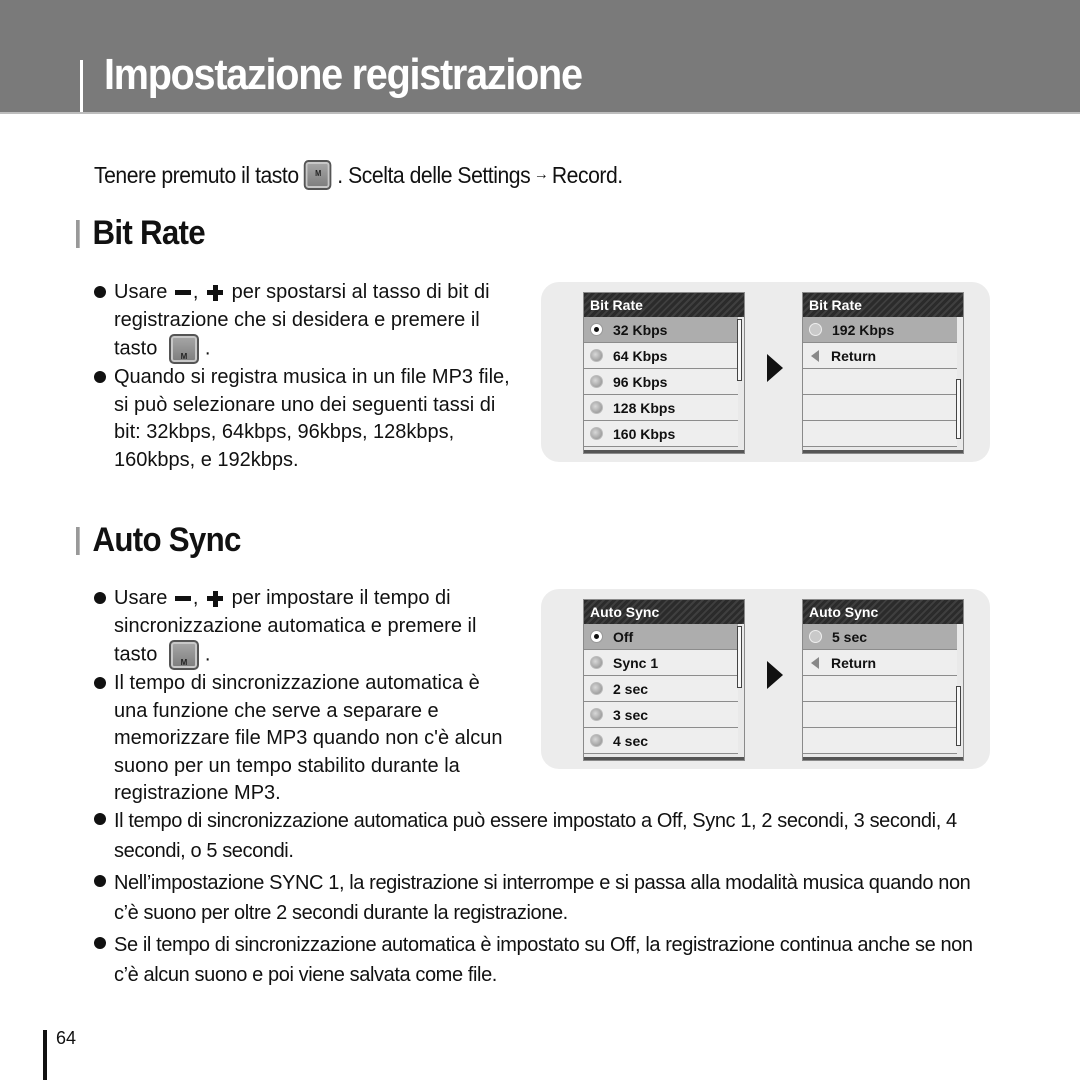 The image size is (1080, 1080). I want to click on bit-rate-screen-2: Bit Rate 192 Kbps Return, so click(883, 373).